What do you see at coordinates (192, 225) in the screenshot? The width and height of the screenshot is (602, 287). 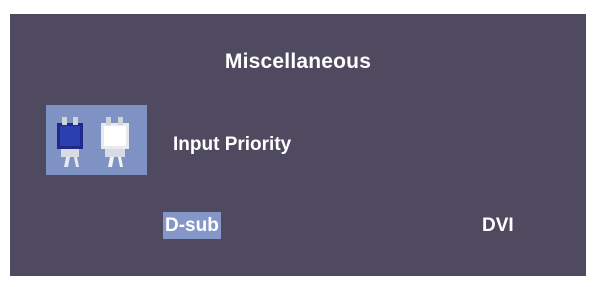 I see `option-d-sub: D-sub` at bounding box center [192, 225].